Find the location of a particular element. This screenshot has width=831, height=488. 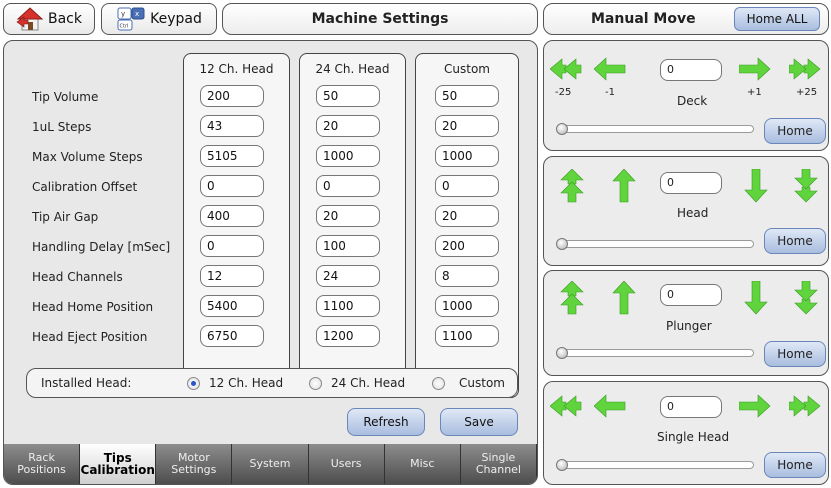

tip-volume-12ch-field: 200 is located at coordinates (232, 96).